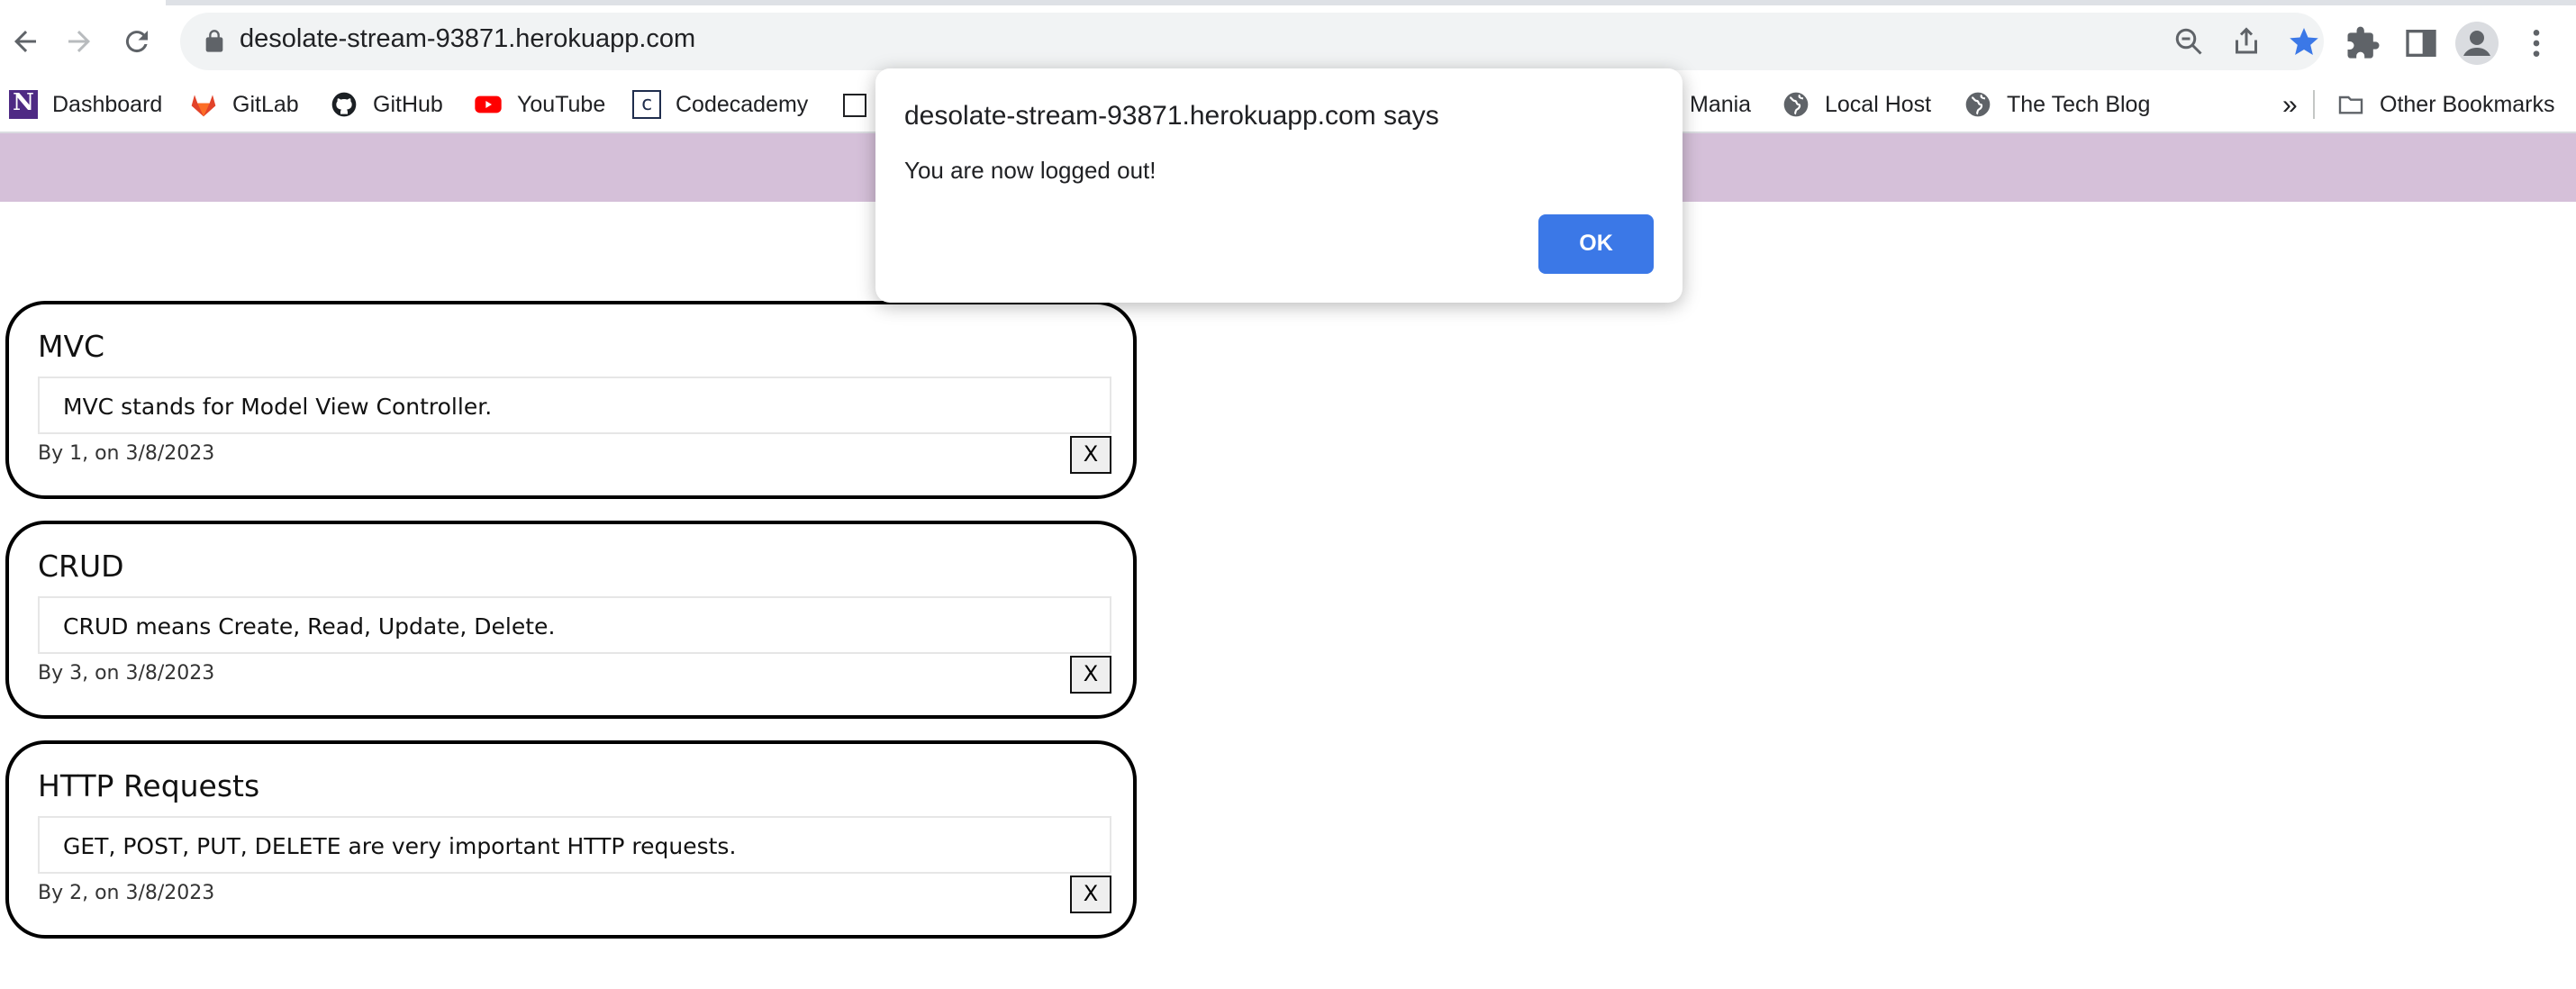 The image size is (2576, 989). I want to click on address-bar: desolate-stream-93871.herokuapp.com, so click(1252, 41).